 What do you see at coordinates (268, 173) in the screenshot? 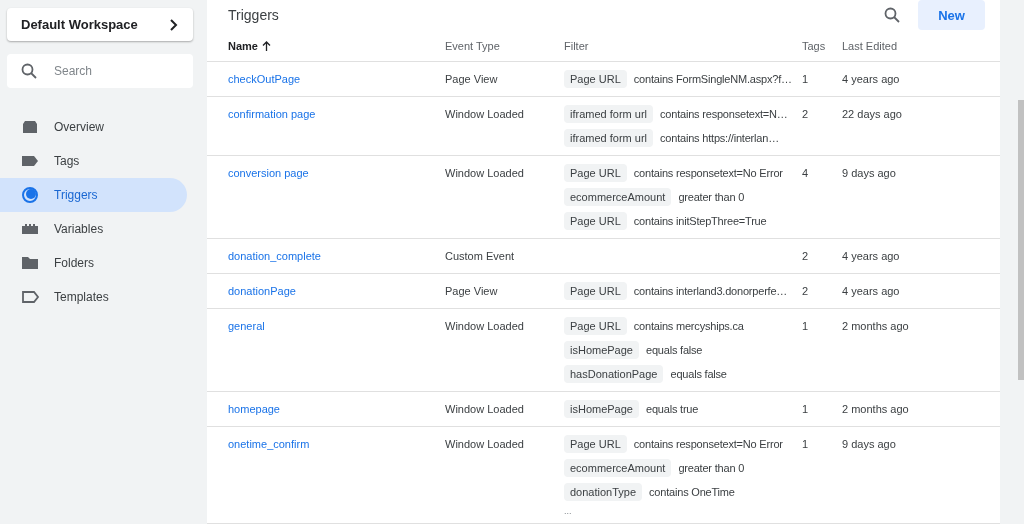
I see `trigger-link: conversion page` at bounding box center [268, 173].